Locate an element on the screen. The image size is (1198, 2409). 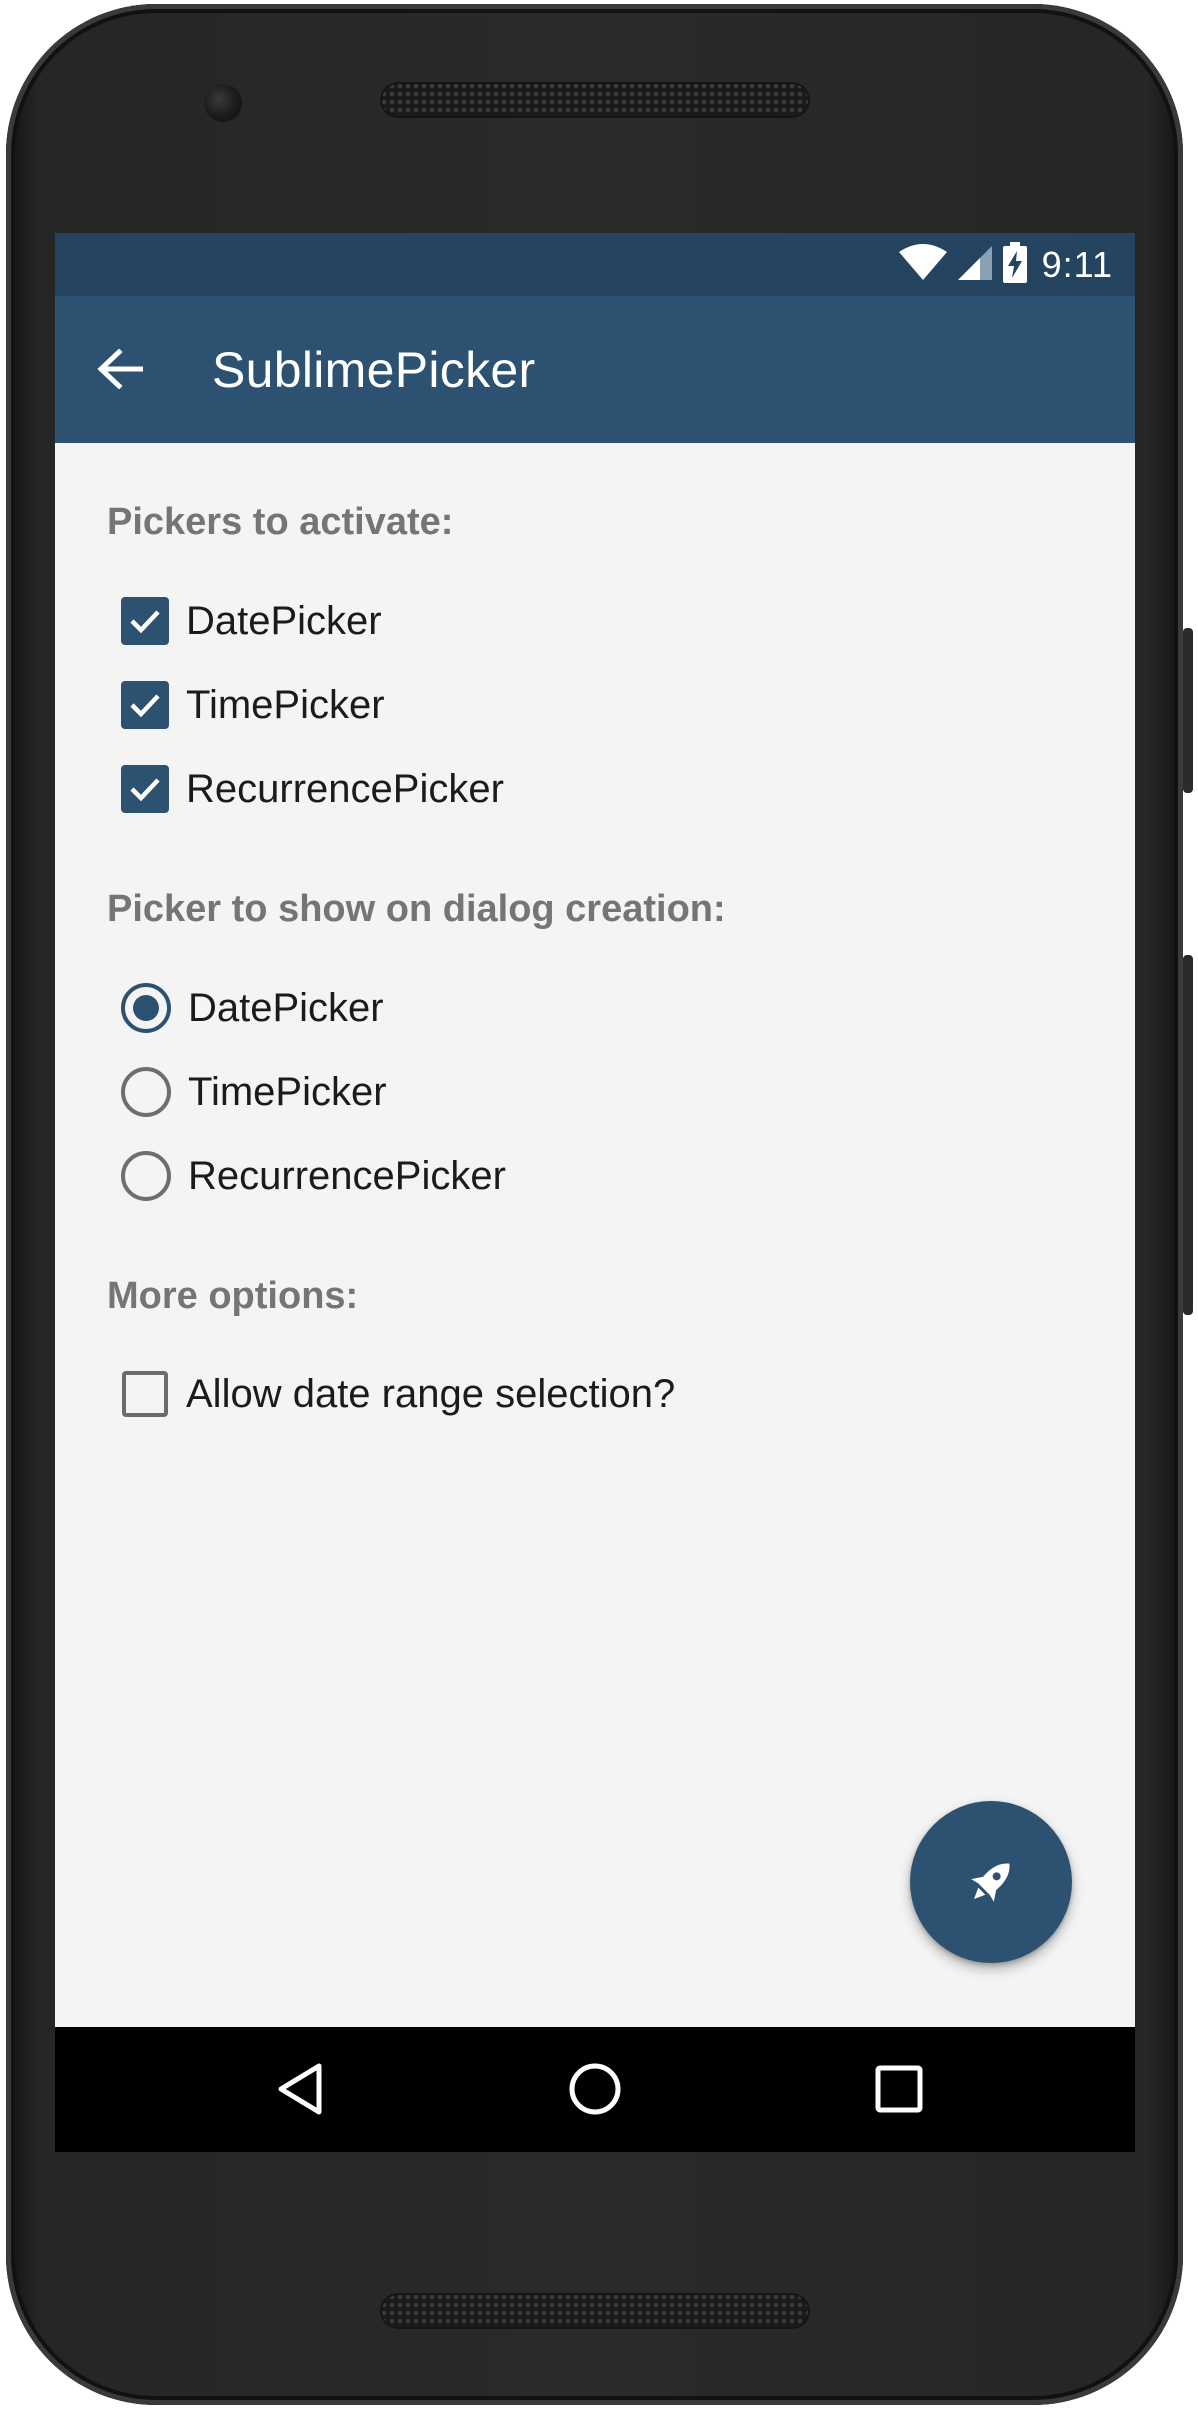
radio-timepicker: TimePicker is located at coordinates (254, 1092).